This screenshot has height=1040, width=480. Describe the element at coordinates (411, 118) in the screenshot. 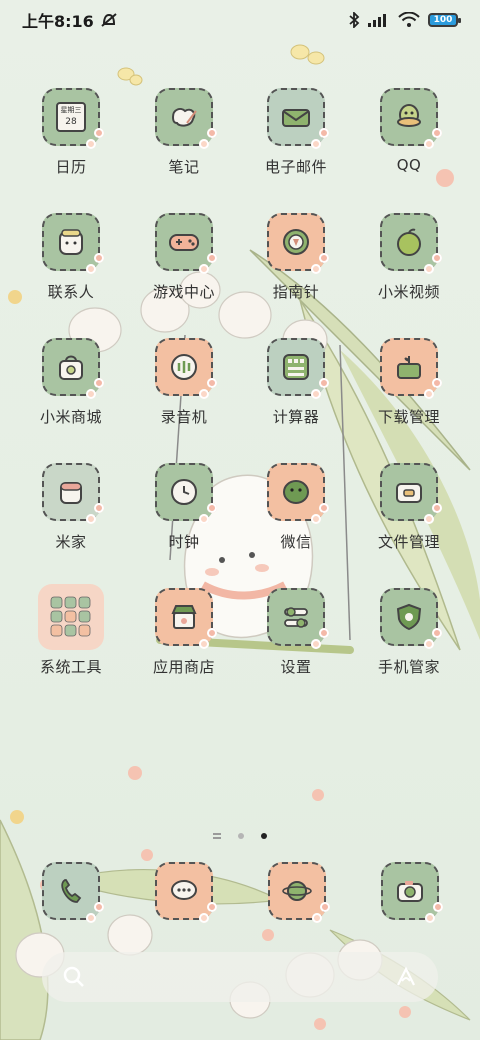

I see `qq-icon` at that location.